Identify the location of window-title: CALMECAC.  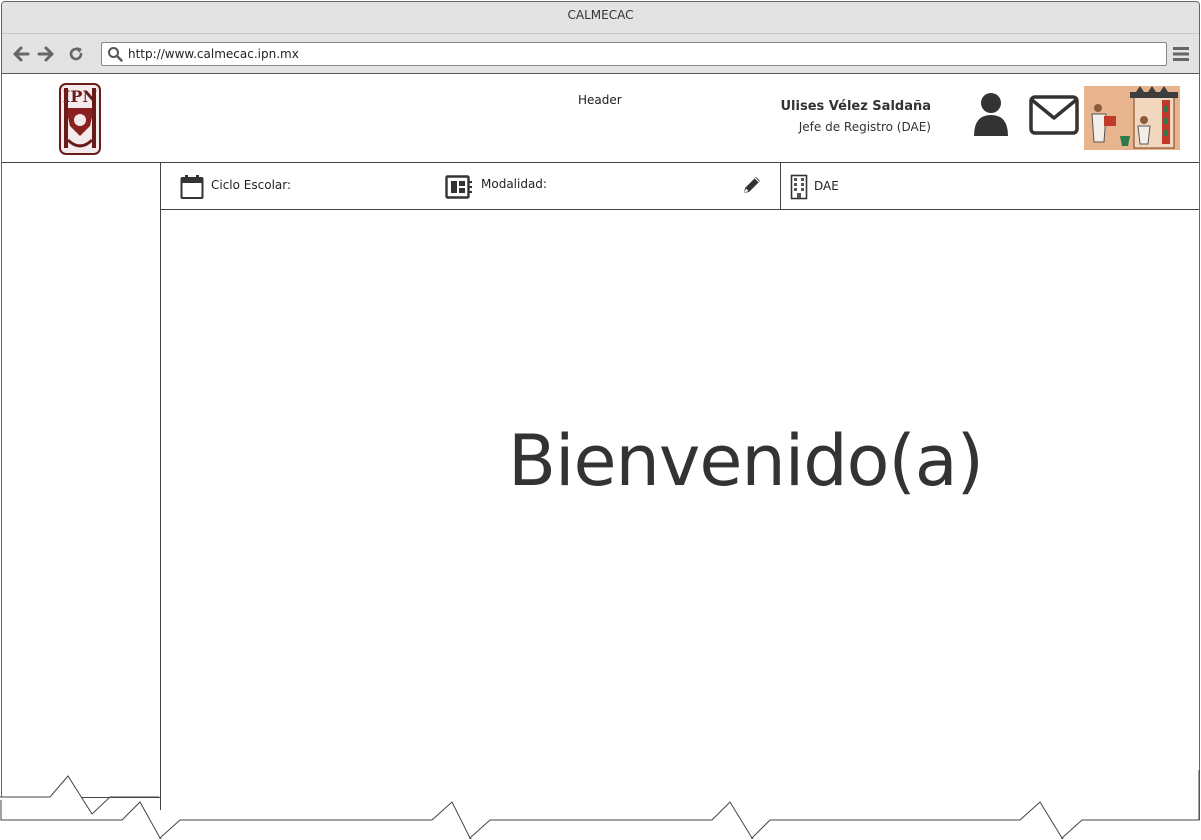
(600, 18).